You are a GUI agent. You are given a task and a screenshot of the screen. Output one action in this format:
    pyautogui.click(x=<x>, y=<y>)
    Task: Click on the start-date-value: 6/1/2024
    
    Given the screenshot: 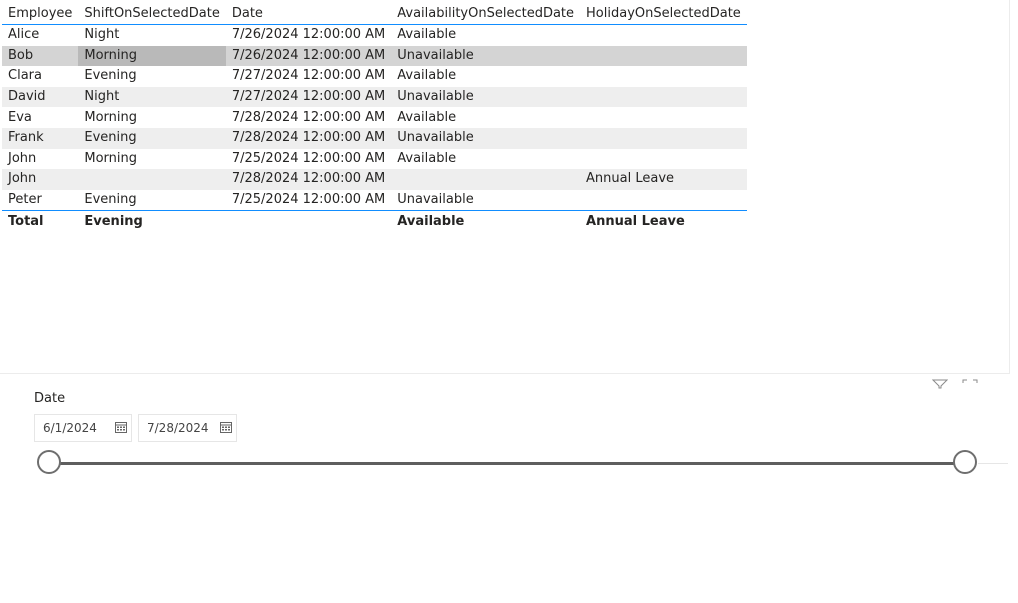 What is the action you would take?
    pyautogui.click(x=70, y=428)
    